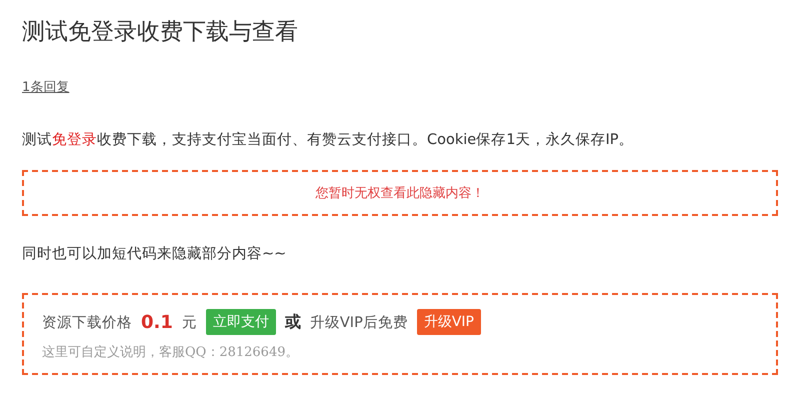 Image resolution: width=800 pixels, height=418 pixels. Describe the element at coordinates (189, 323) in the screenshot. I see `price-unit: 元` at that location.